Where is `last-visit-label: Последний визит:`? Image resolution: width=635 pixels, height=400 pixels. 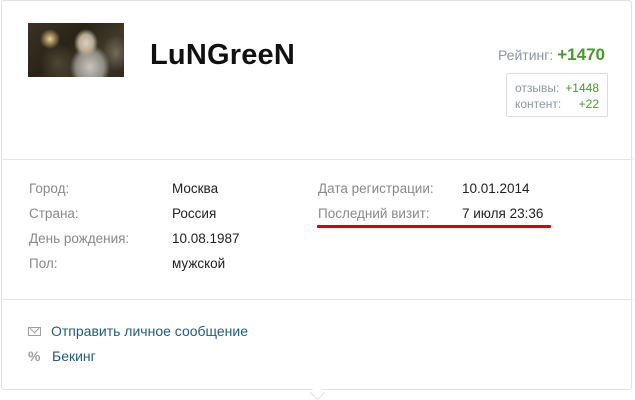
last-visit-label: Последний визит: is located at coordinates (374, 213).